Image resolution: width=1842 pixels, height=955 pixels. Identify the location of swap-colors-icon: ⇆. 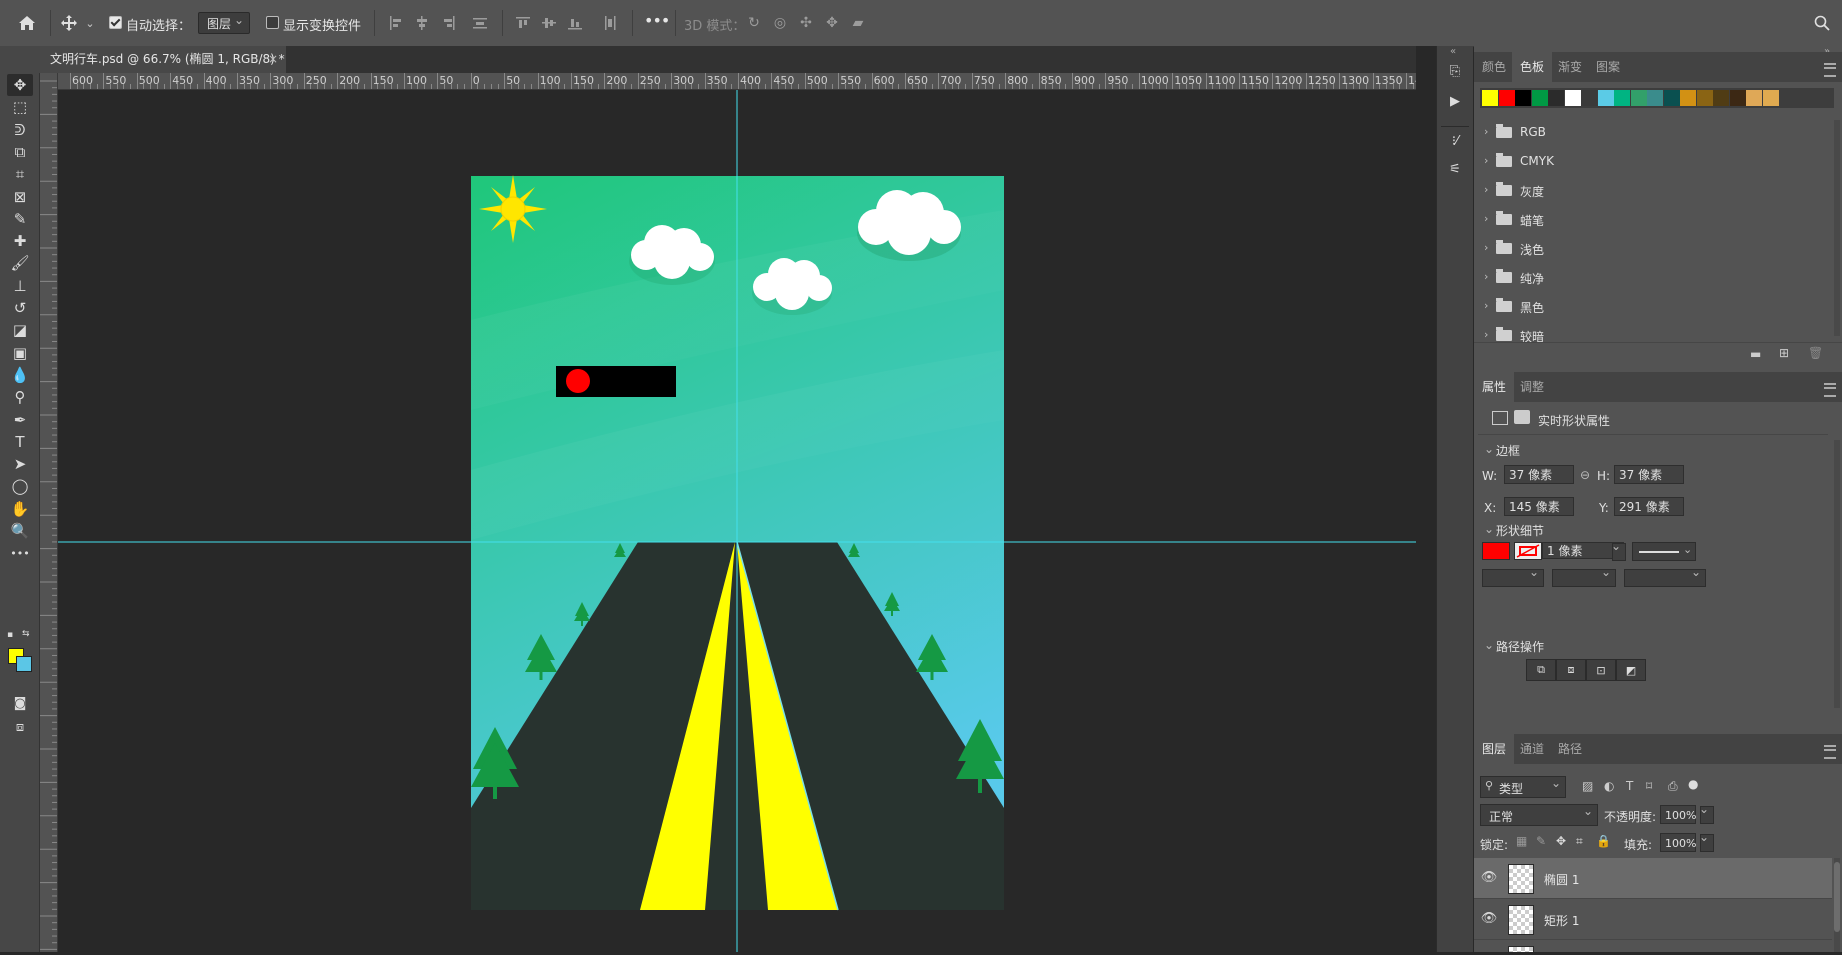
(26, 634).